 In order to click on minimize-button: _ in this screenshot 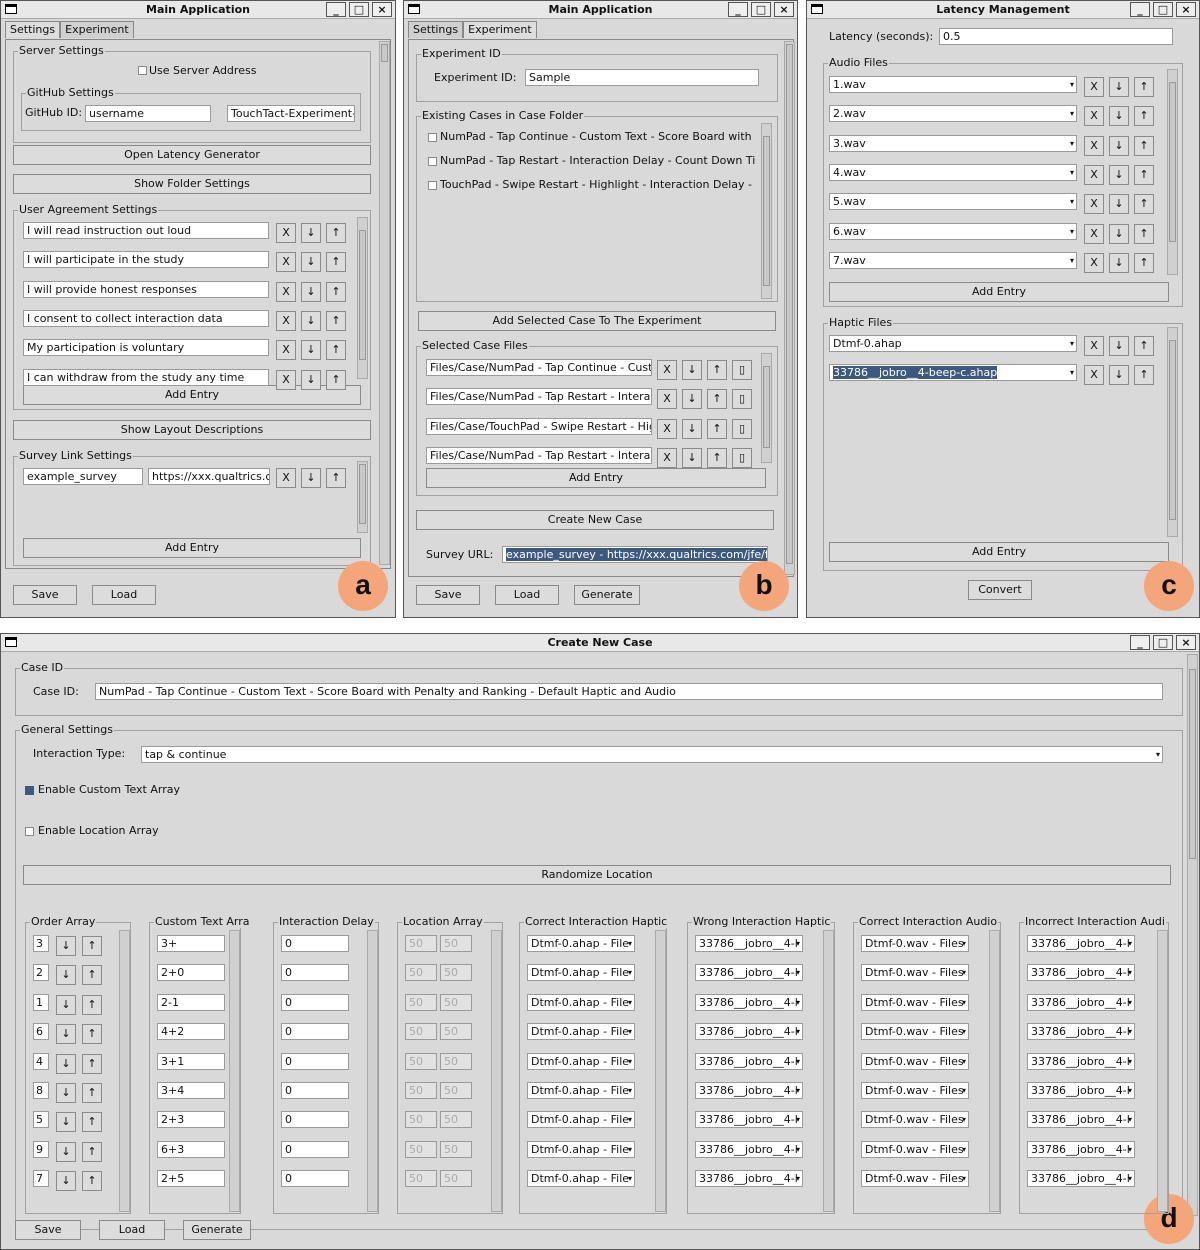, I will do `click(1140, 642)`.